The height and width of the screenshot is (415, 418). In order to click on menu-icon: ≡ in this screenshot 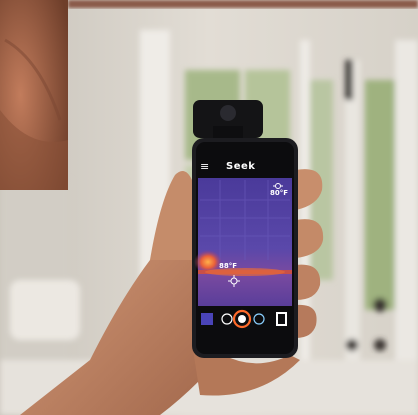, I will do `click(205, 166)`.